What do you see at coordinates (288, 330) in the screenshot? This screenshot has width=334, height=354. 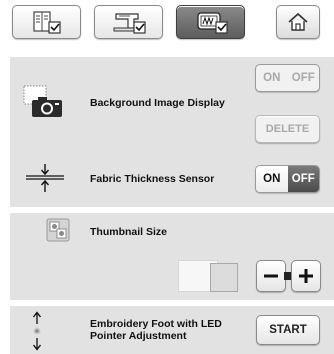 I see `start-button: START` at bounding box center [288, 330].